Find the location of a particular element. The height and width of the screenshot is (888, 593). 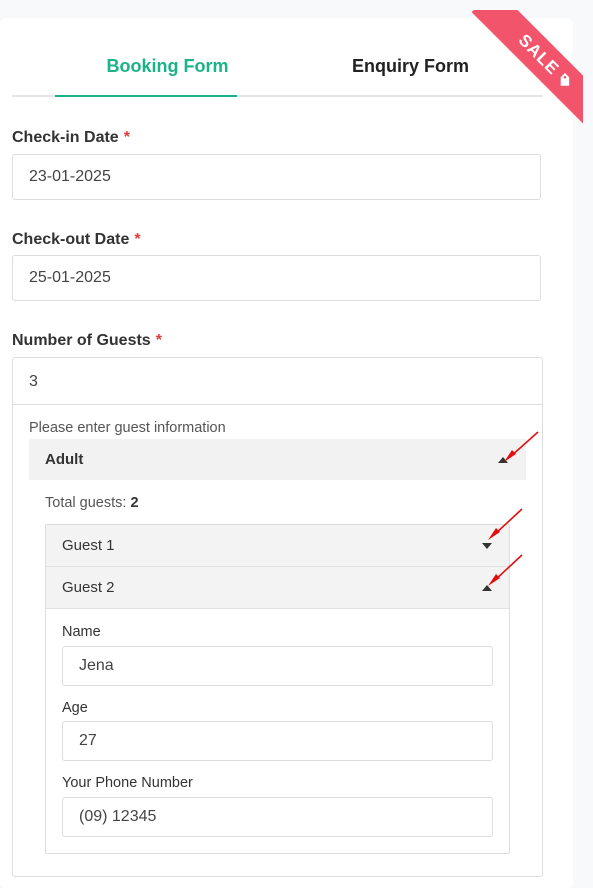

guest-info-hint: Please enter guest information is located at coordinates (127, 428).